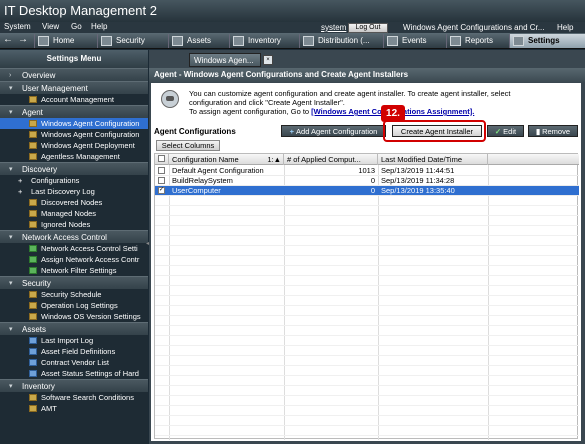 This screenshot has width=585, height=444. I want to click on sidebar-item-operation-log-settings: Operation Log Settings, so click(74, 305).